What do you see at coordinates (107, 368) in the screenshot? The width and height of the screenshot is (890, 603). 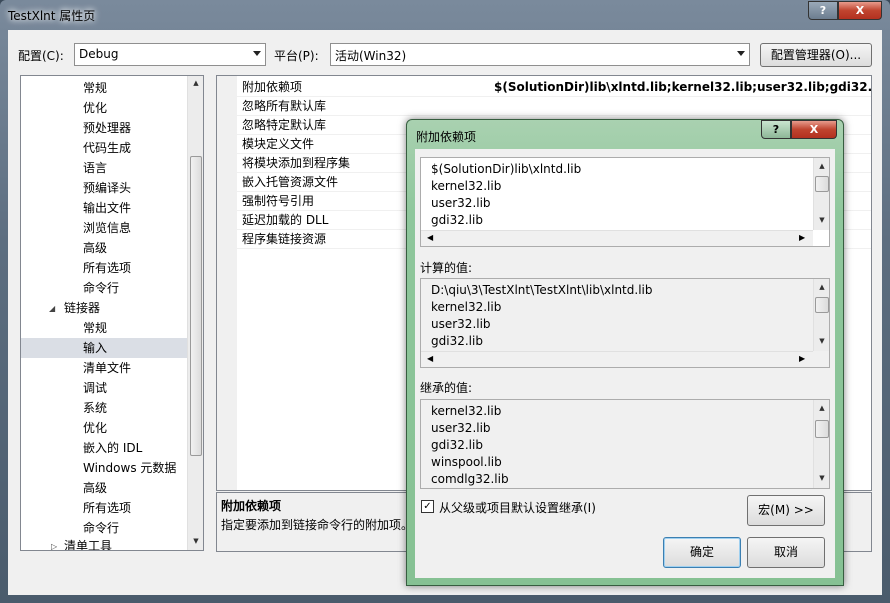 I see `tree-item: 清单文件` at bounding box center [107, 368].